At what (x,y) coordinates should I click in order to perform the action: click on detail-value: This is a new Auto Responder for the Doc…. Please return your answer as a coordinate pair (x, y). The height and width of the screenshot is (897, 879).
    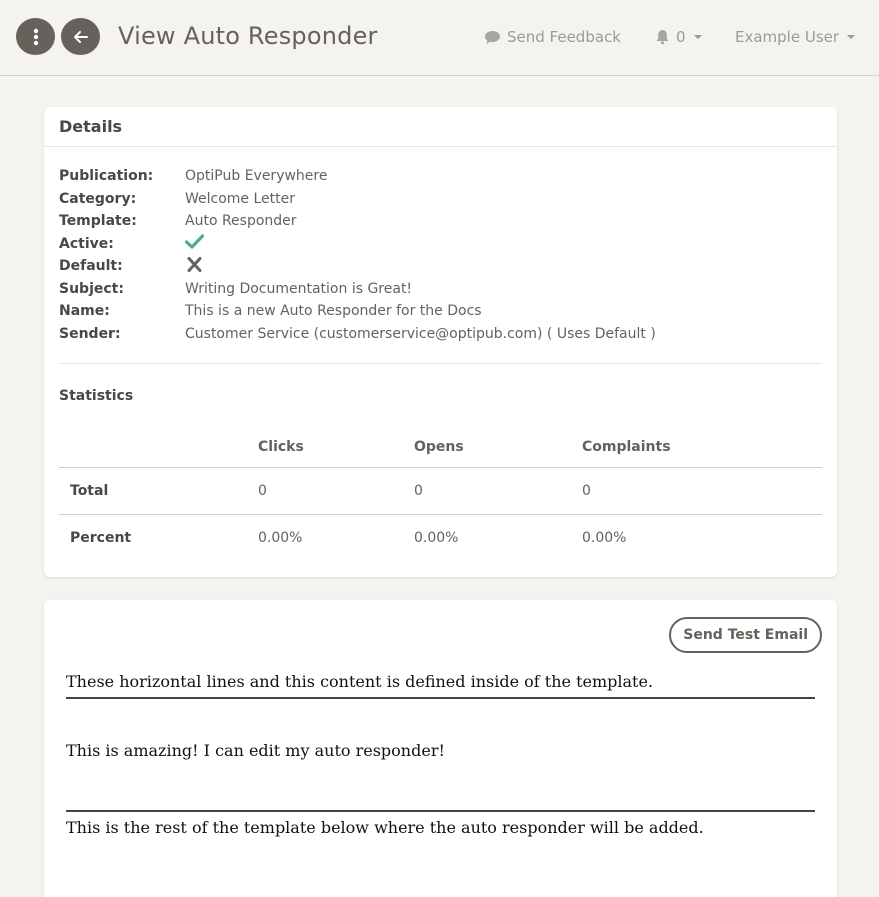
    Looking at the image, I should click on (333, 311).